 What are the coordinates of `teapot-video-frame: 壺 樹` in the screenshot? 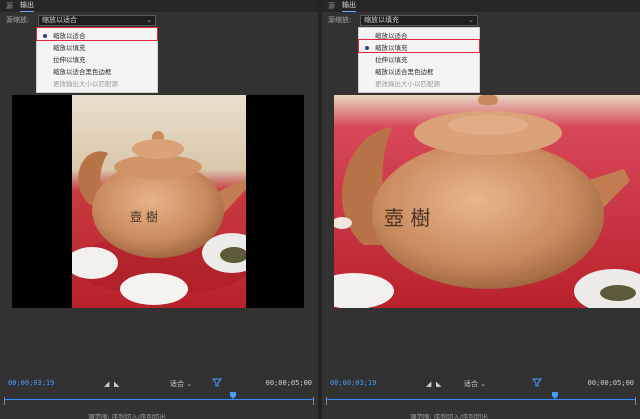 It's located at (159, 201).